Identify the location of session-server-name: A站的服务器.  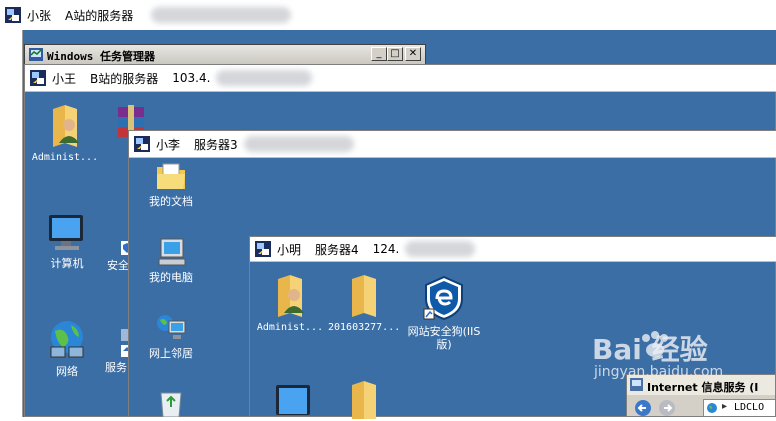
(99, 15).